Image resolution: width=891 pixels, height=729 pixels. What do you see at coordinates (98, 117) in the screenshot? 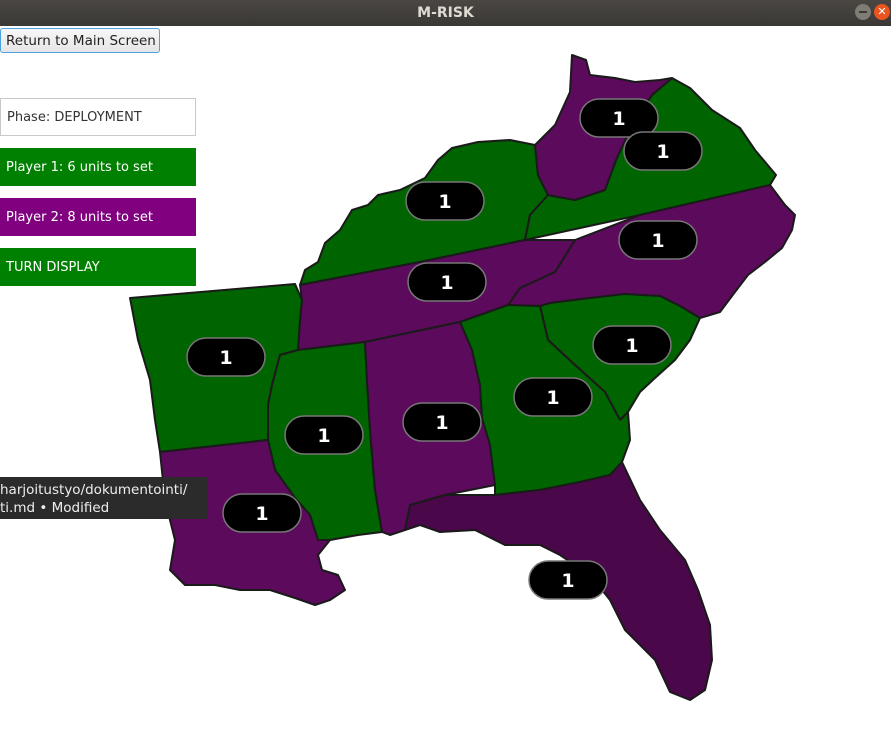
I see `phase-display: Phase: DEPLOYMENT` at bounding box center [98, 117].